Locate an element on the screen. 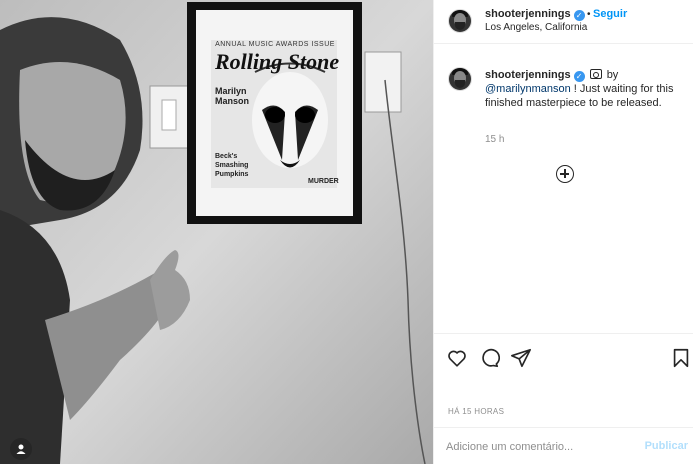 This screenshot has width=693, height=464. cover-line-stories: Beck's Smashing Pumpkins is located at coordinates (232, 165).